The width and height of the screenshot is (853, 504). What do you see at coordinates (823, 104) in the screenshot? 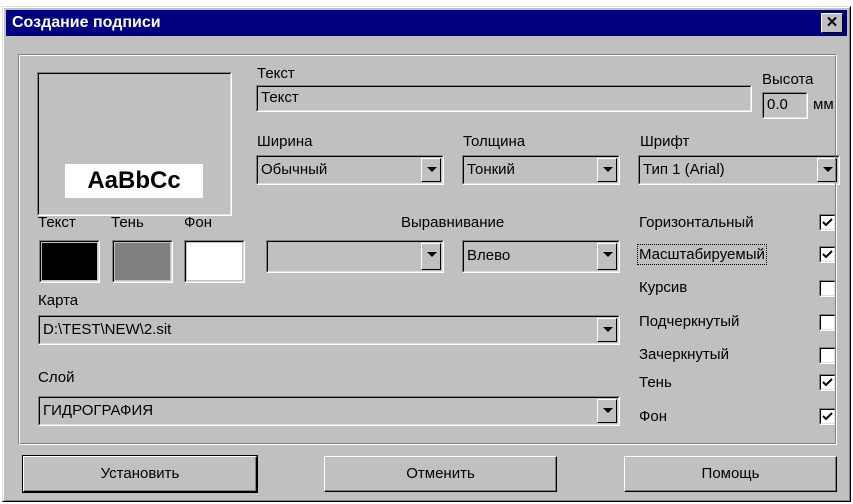
I see `height-unit: мм` at bounding box center [823, 104].